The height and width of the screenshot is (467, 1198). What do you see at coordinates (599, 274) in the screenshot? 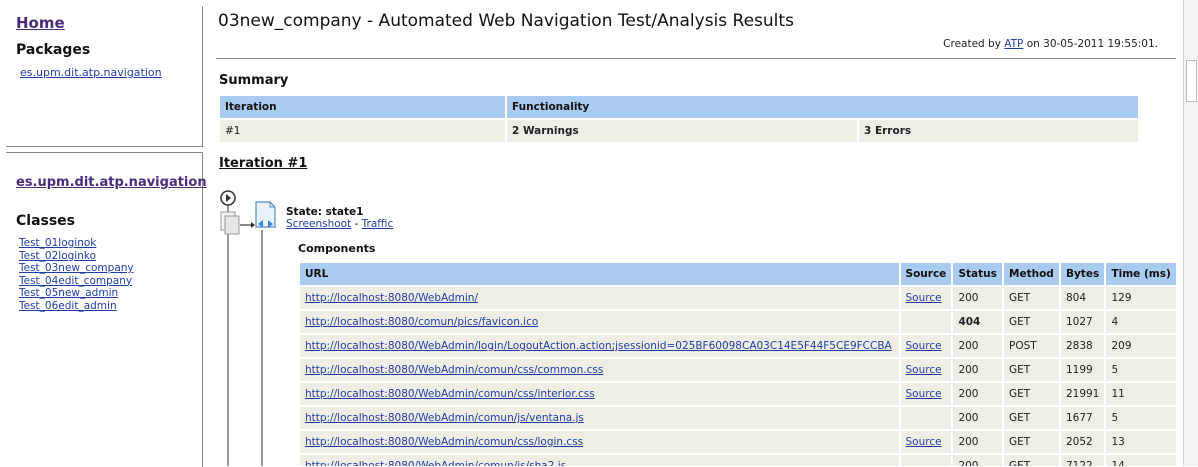
I see `components-col-header: URL` at bounding box center [599, 274].